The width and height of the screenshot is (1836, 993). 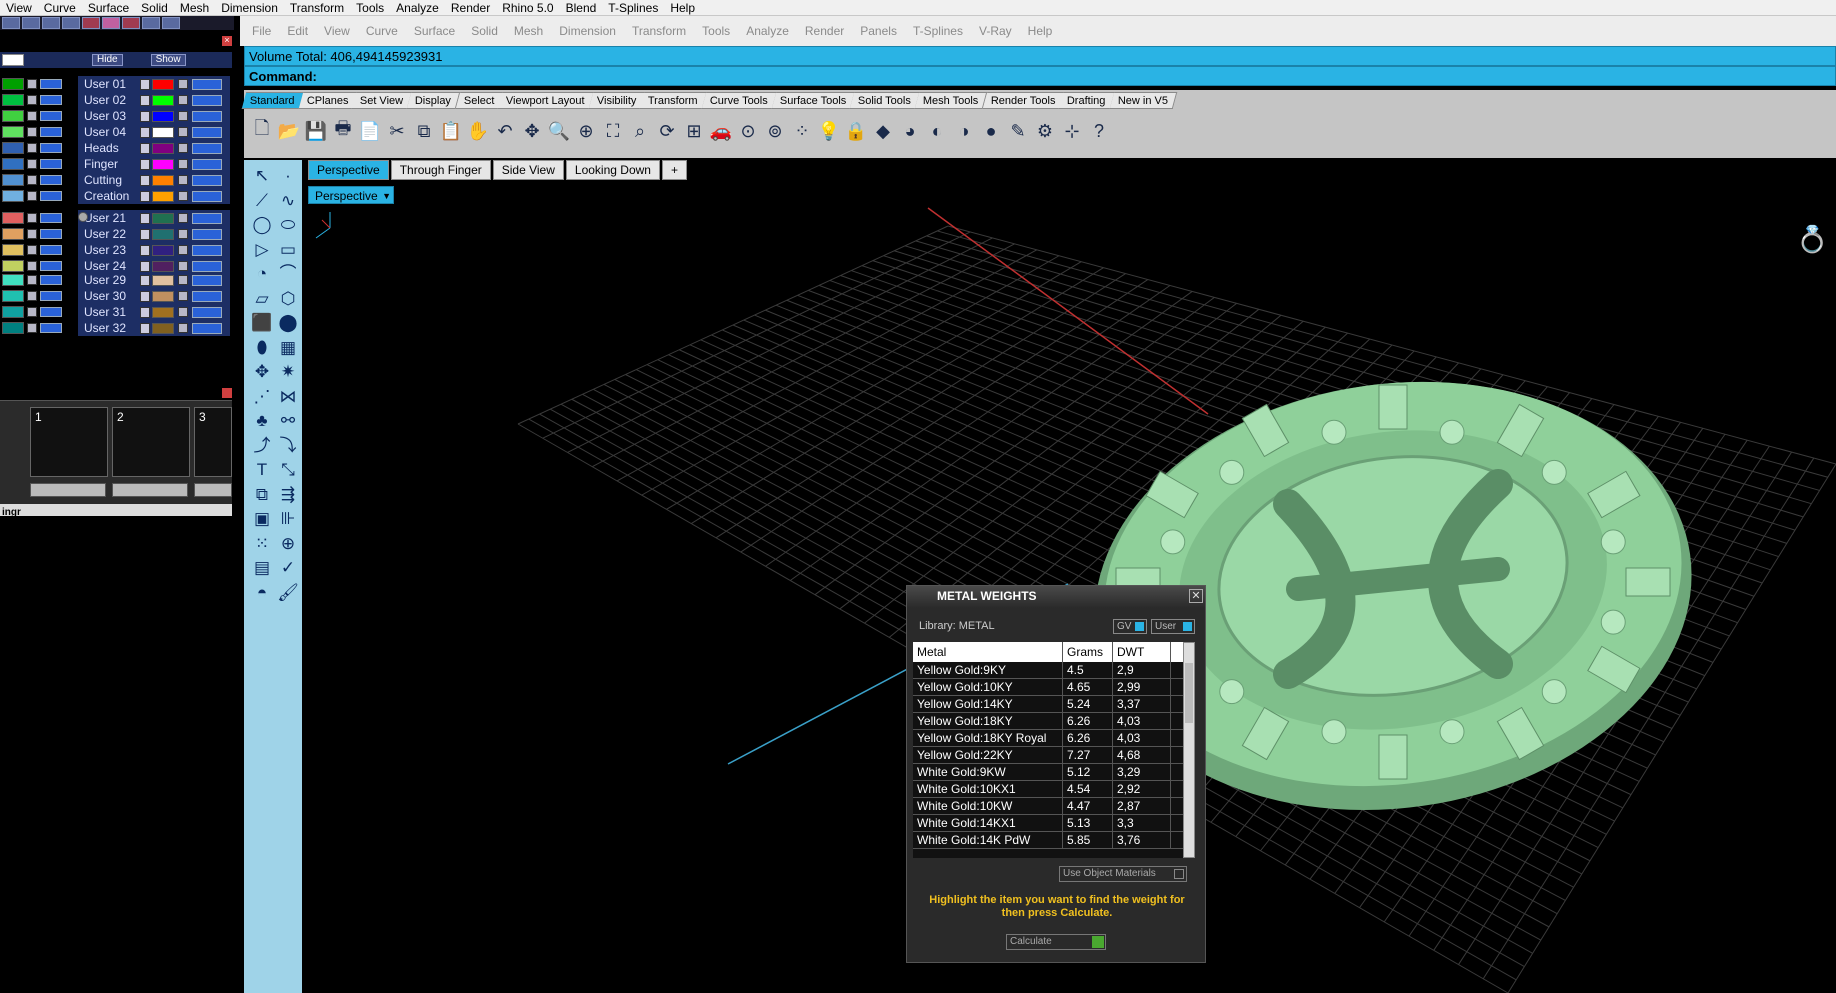 I want to click on block-slot: 3, so click(x=213, y=442).